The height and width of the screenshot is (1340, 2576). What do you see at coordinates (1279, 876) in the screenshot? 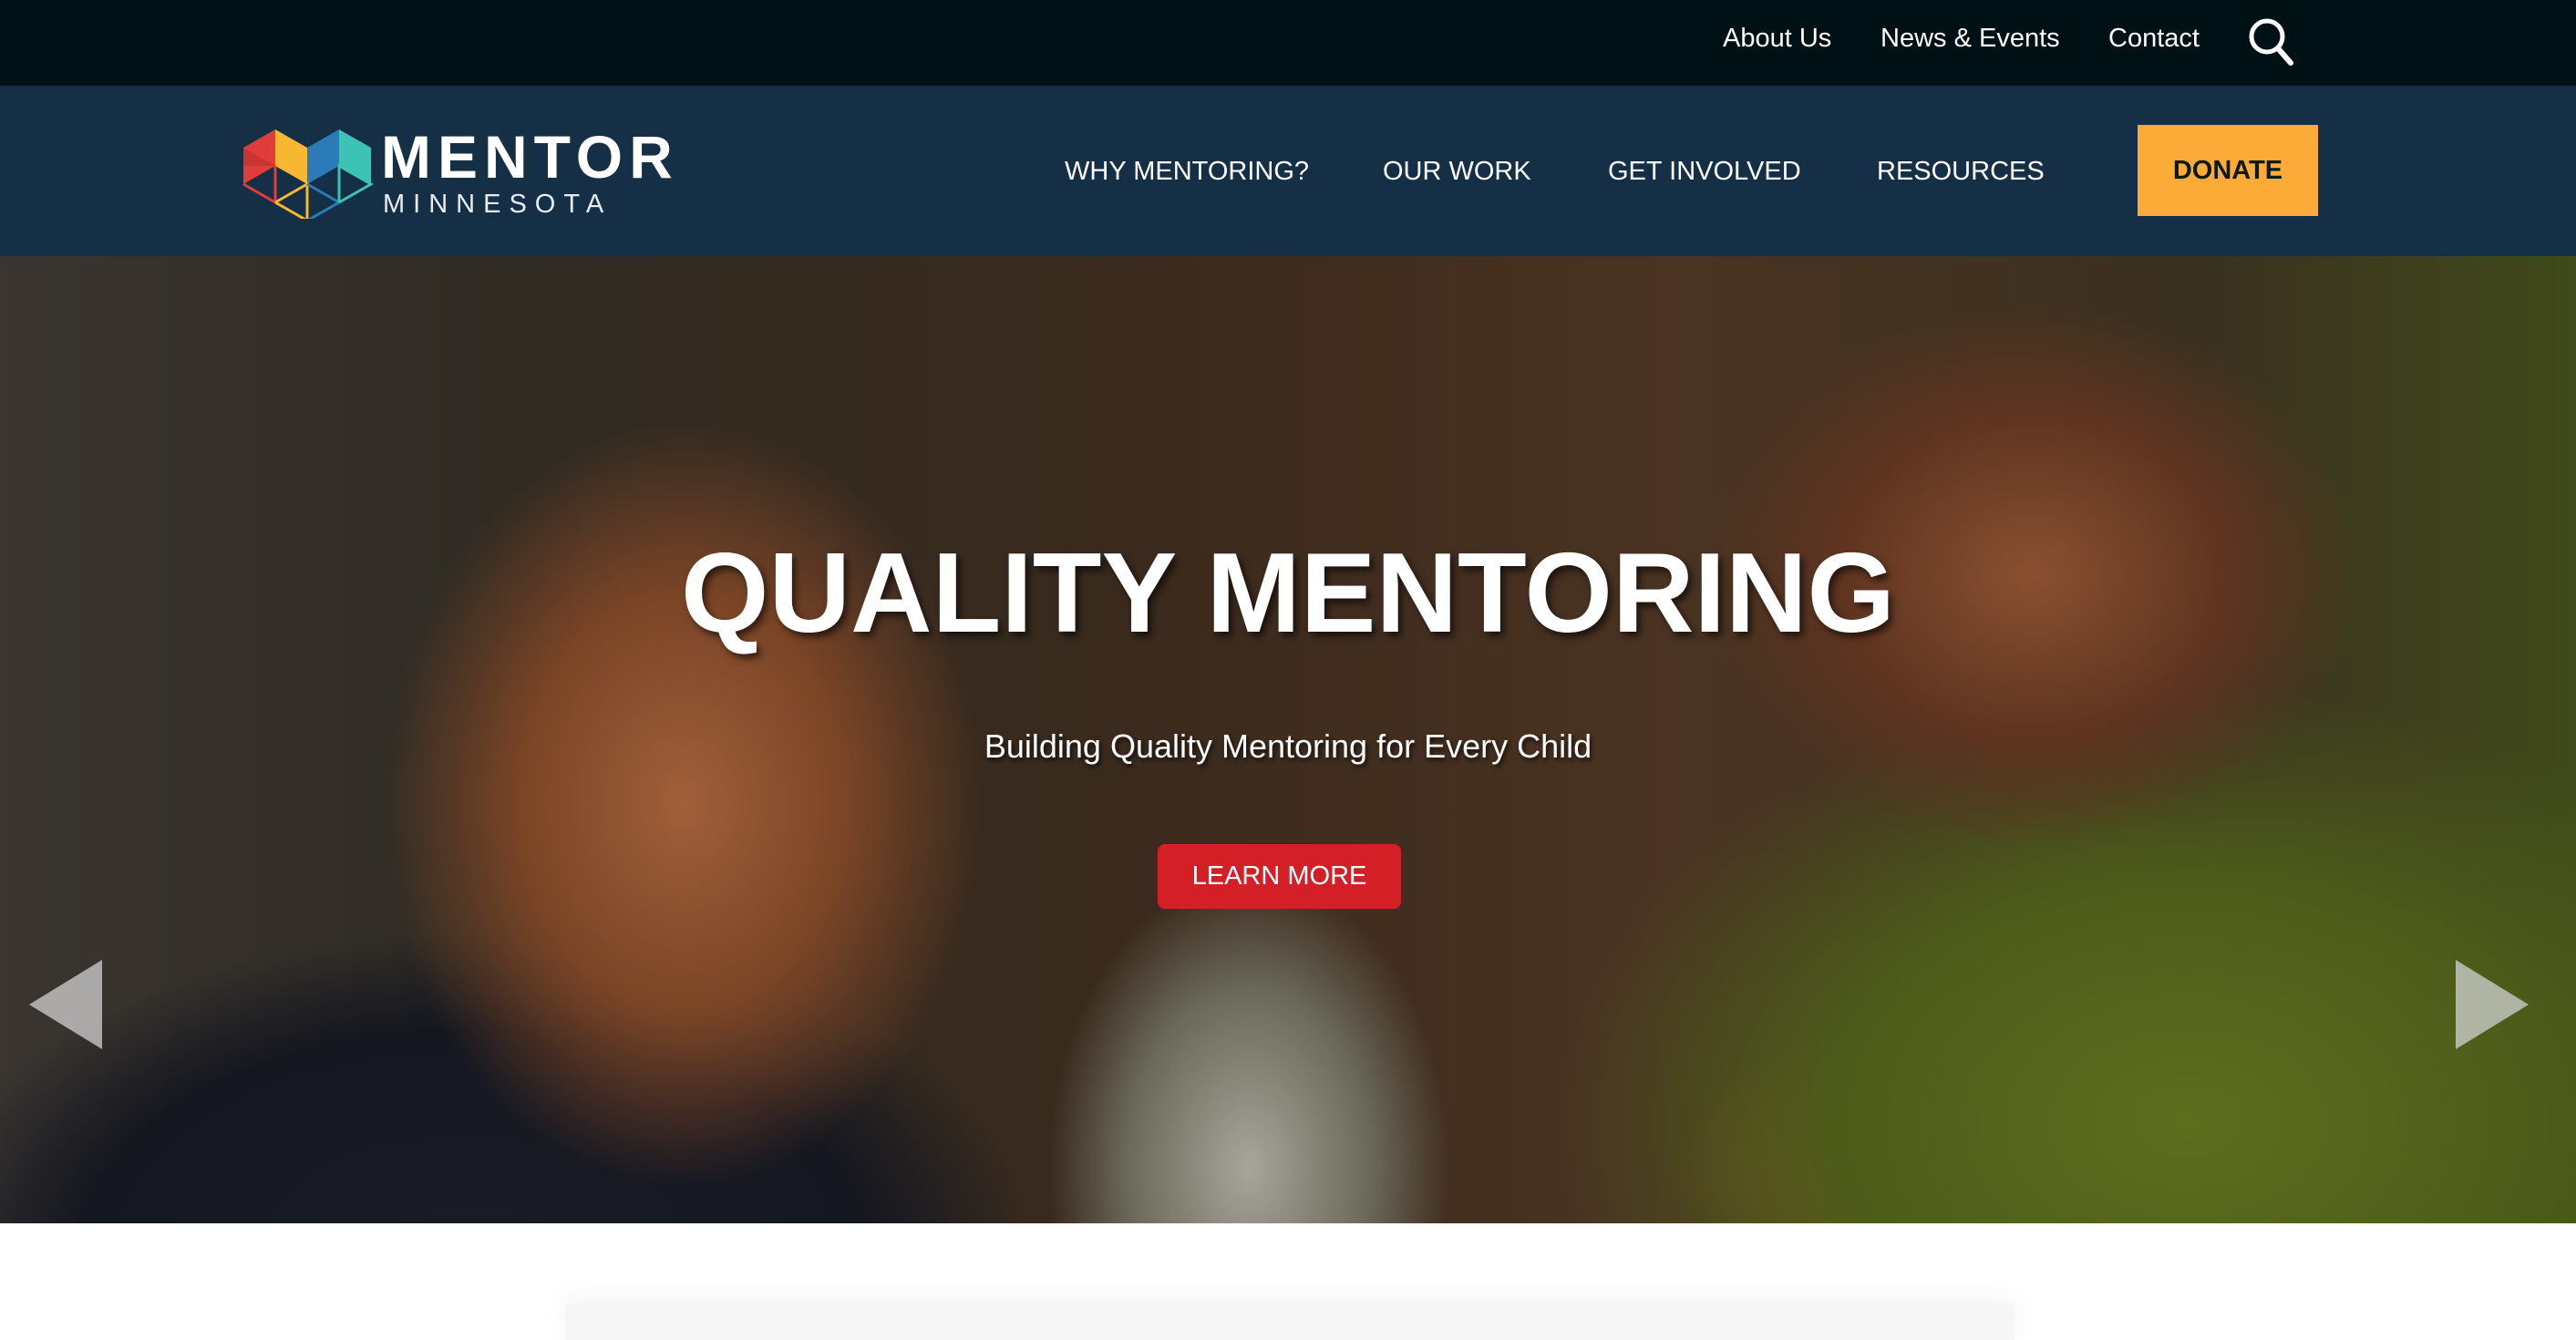
I see `learn-more-button: LEARN MORE` at bounding box center [1279, 876].